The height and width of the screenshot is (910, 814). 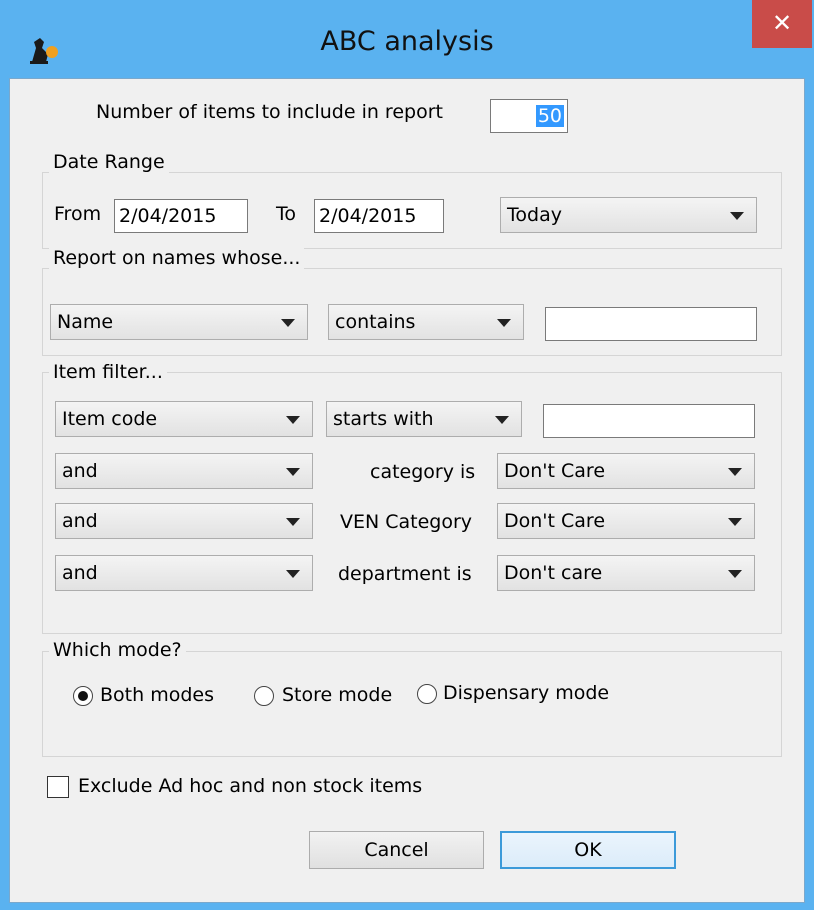 What do you see at coordinates (651, 324) in the screenshot?
I see `name-value-input` at bounding box center [651, 324].